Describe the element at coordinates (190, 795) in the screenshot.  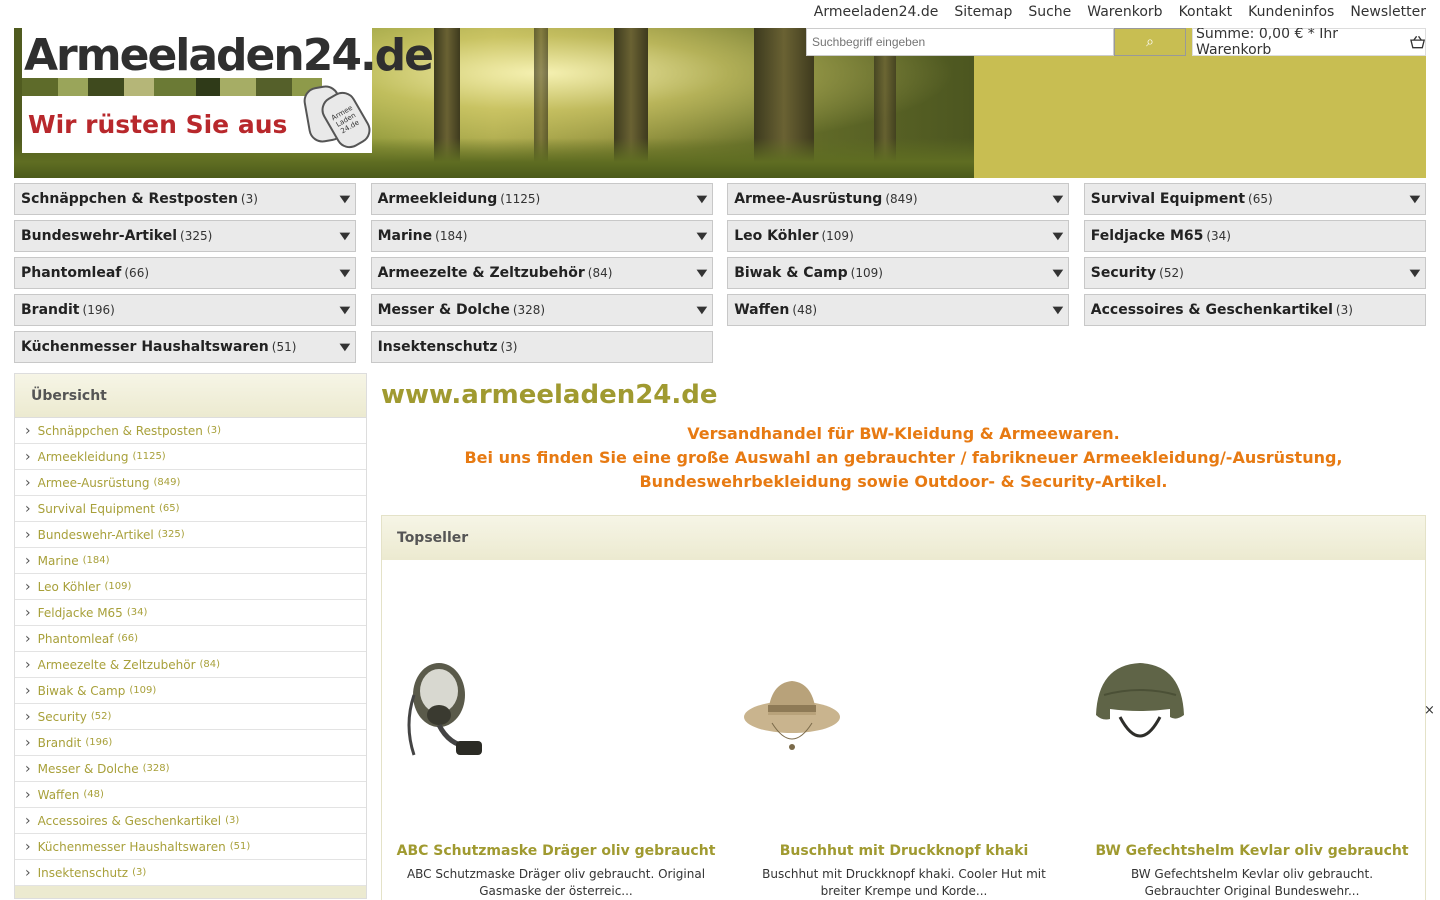
I see `sidebar-item: › Waffen (48)` at that location.